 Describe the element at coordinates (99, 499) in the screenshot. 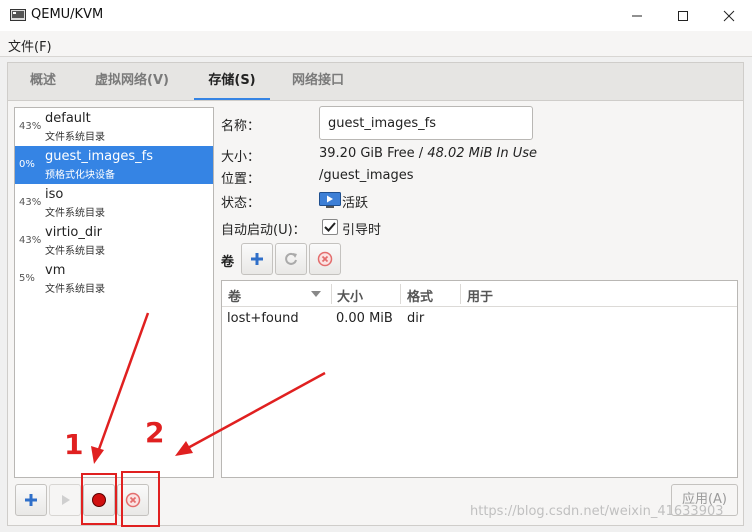

I see `annotation-box-stop` at that location.